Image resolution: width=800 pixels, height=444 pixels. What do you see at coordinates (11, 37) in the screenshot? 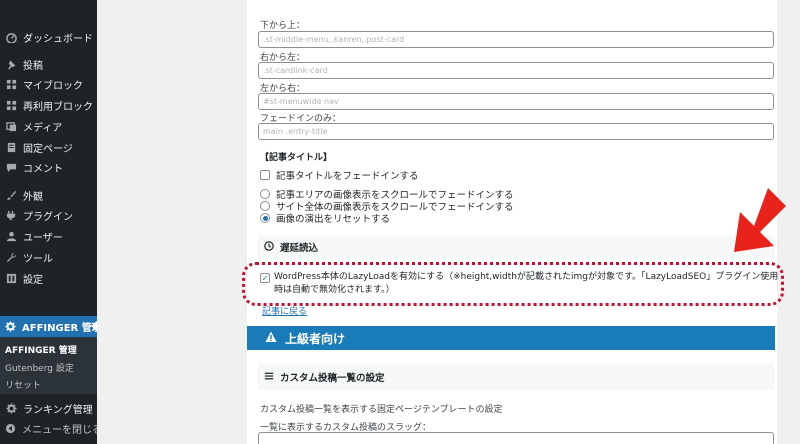
I see `dashboard-icon` at bounding box center [11, 37].